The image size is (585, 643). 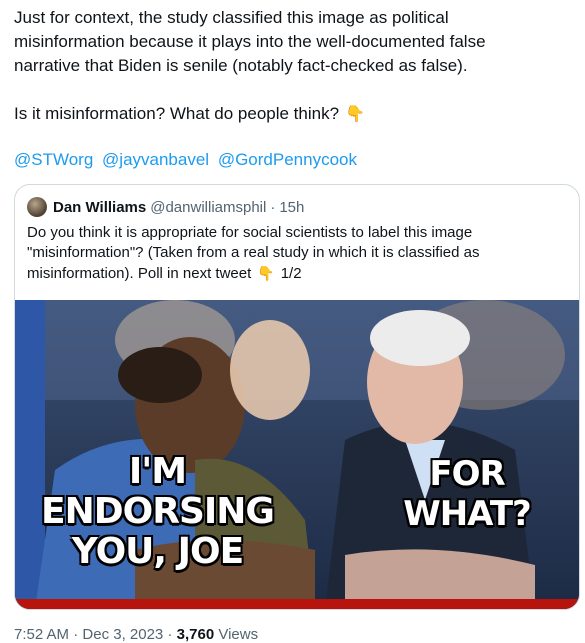 What do you see at coordinates (41, 634) in the screenshot?
I see `post-time: 7:52 AM` at bounding box center [41, 634].